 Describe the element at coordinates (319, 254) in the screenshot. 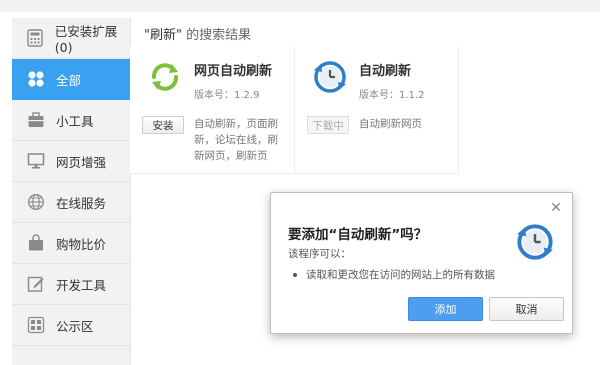

I see `dialog-subtitle: 该程序可以：` at that location.